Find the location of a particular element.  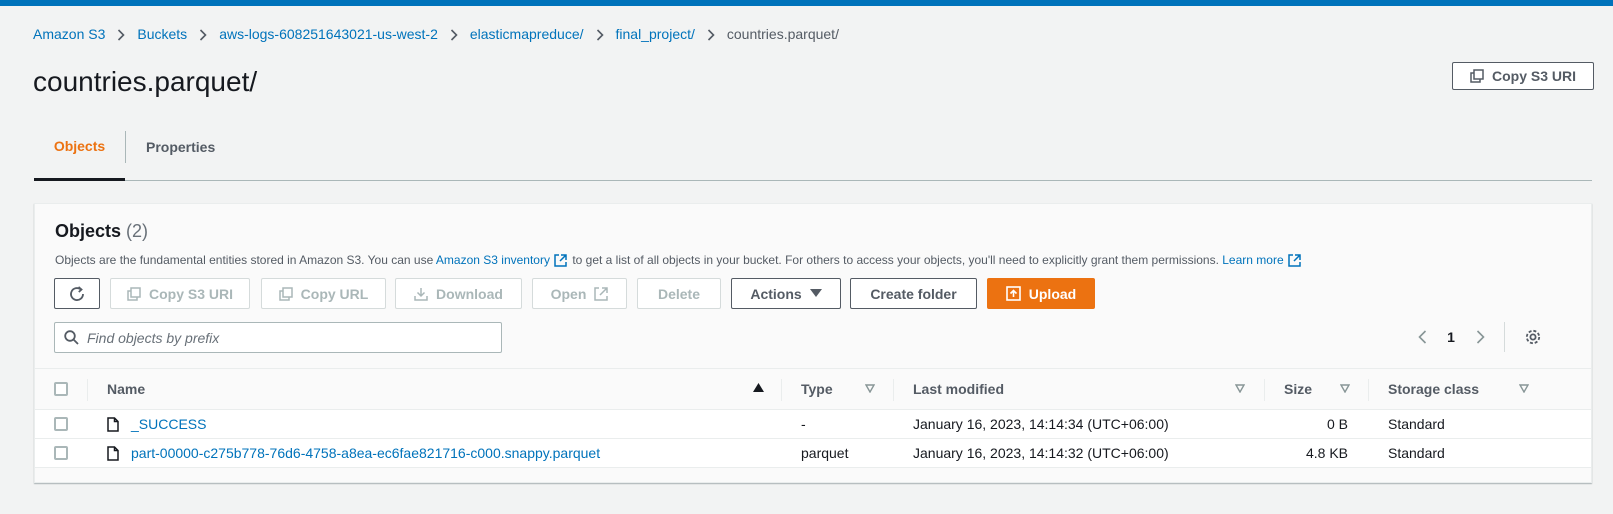

delete-label: Delete is located at coordinates (679, 293).